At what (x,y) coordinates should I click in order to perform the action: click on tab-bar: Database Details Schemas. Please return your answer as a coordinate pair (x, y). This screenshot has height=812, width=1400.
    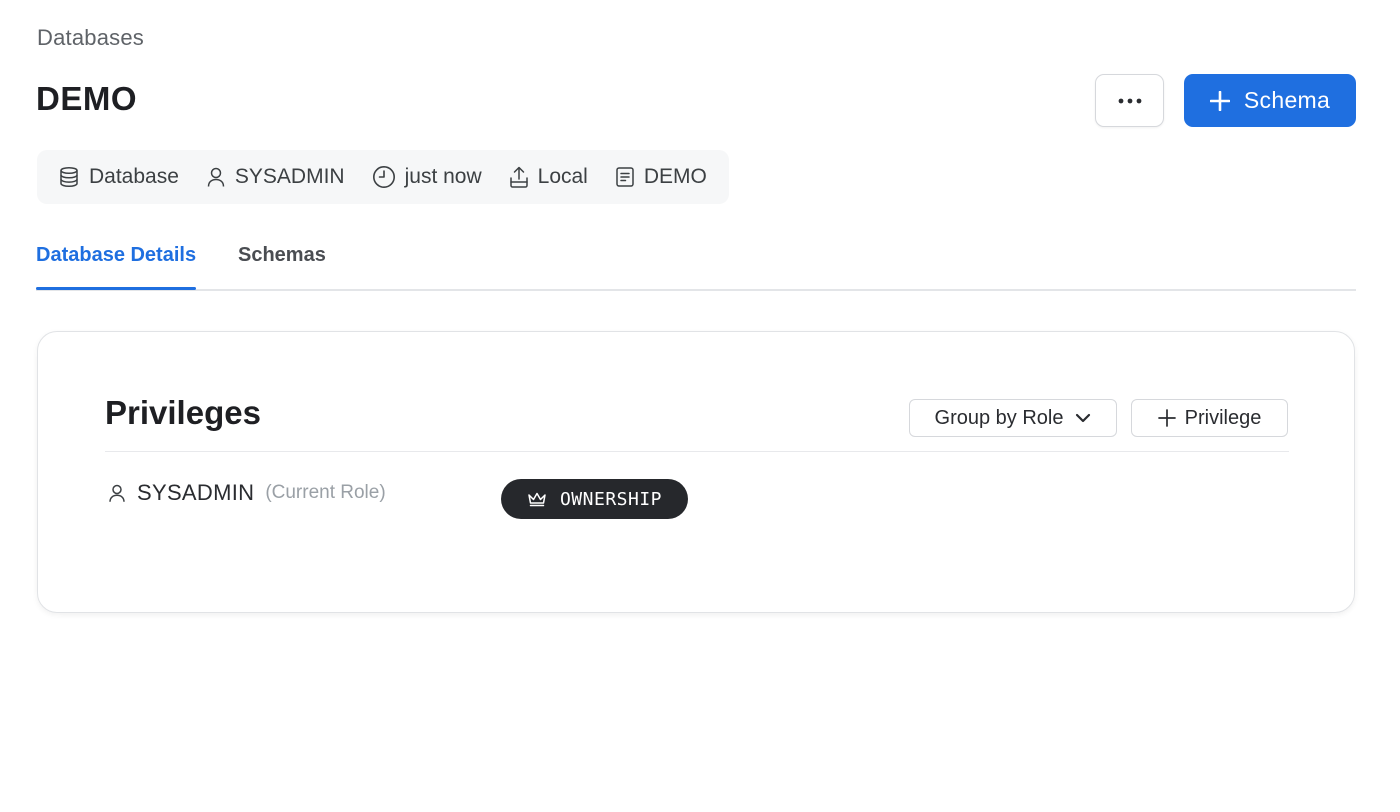
    Looking at the image, I should click on (696, 264).